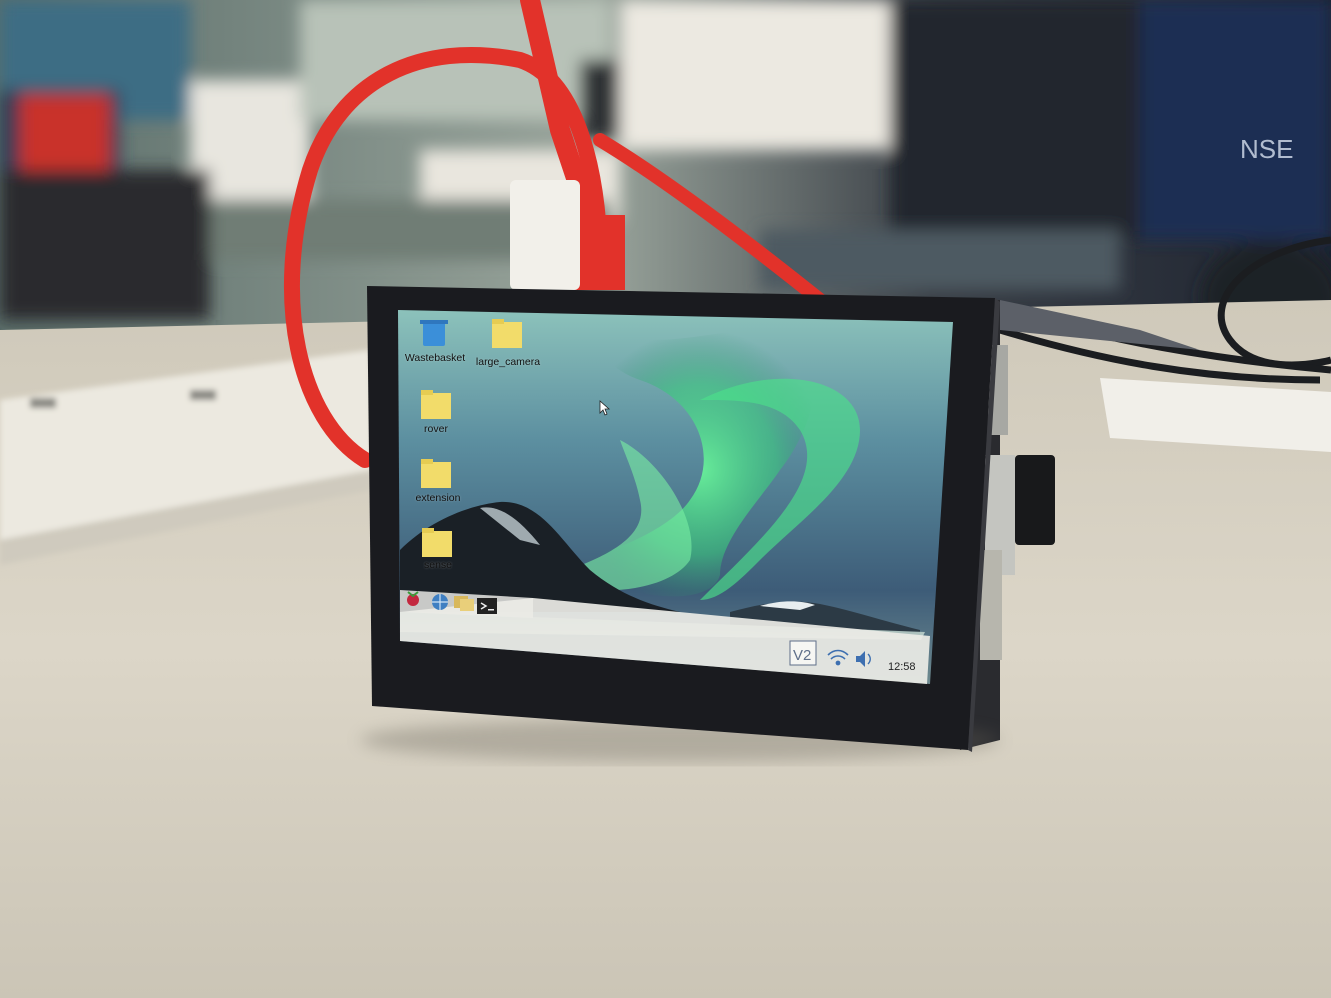  What do you see at coordinates (438, 498) in the screenshot?
I see `desktop-icon-label-extension: extension` at bounding box center [438, 498].